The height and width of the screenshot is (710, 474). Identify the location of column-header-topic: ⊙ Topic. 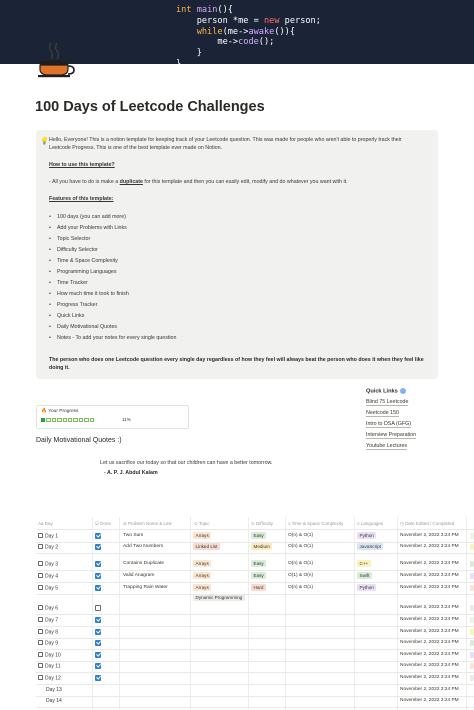
(201, 524).